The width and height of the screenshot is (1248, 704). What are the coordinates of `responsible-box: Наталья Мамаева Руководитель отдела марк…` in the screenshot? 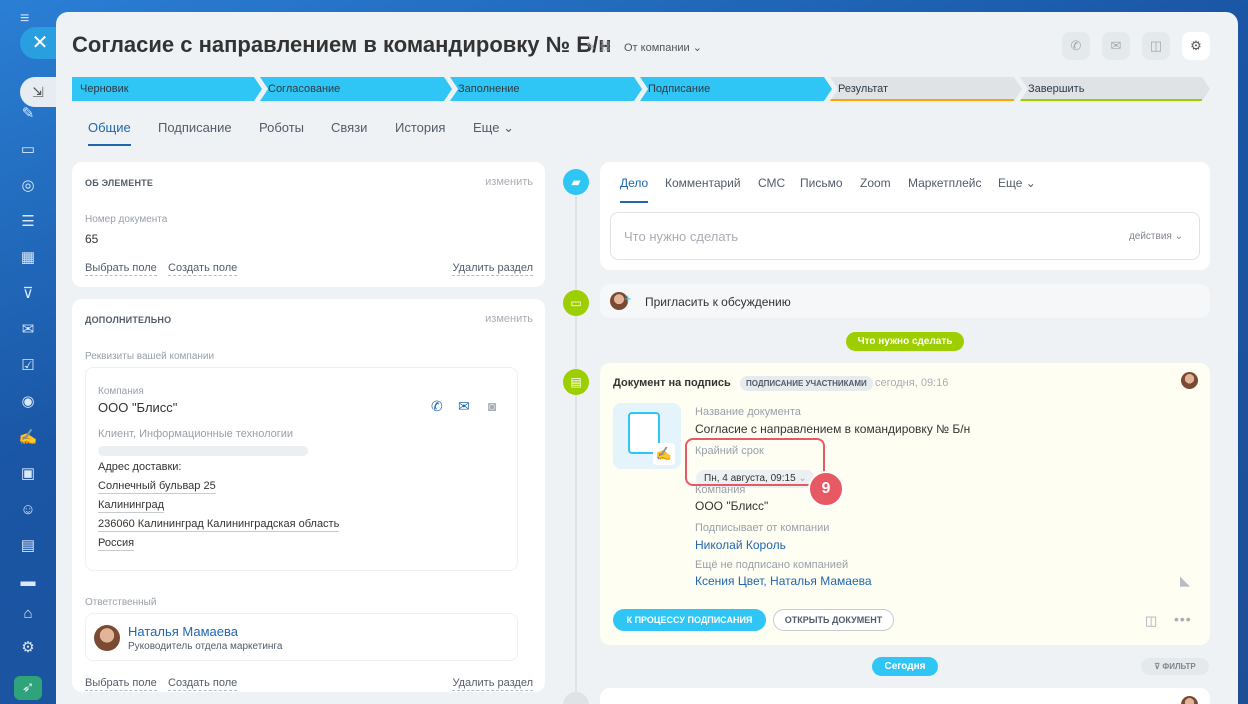 It's located at (301, 637).